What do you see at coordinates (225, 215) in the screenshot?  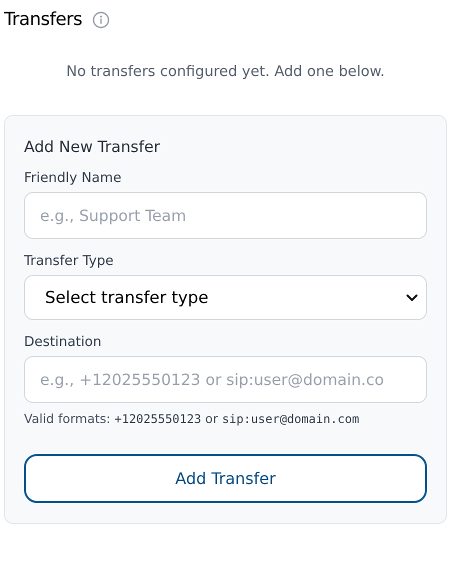 I see `input-field: e.g., Support Team` at bounding box center [225, 215].